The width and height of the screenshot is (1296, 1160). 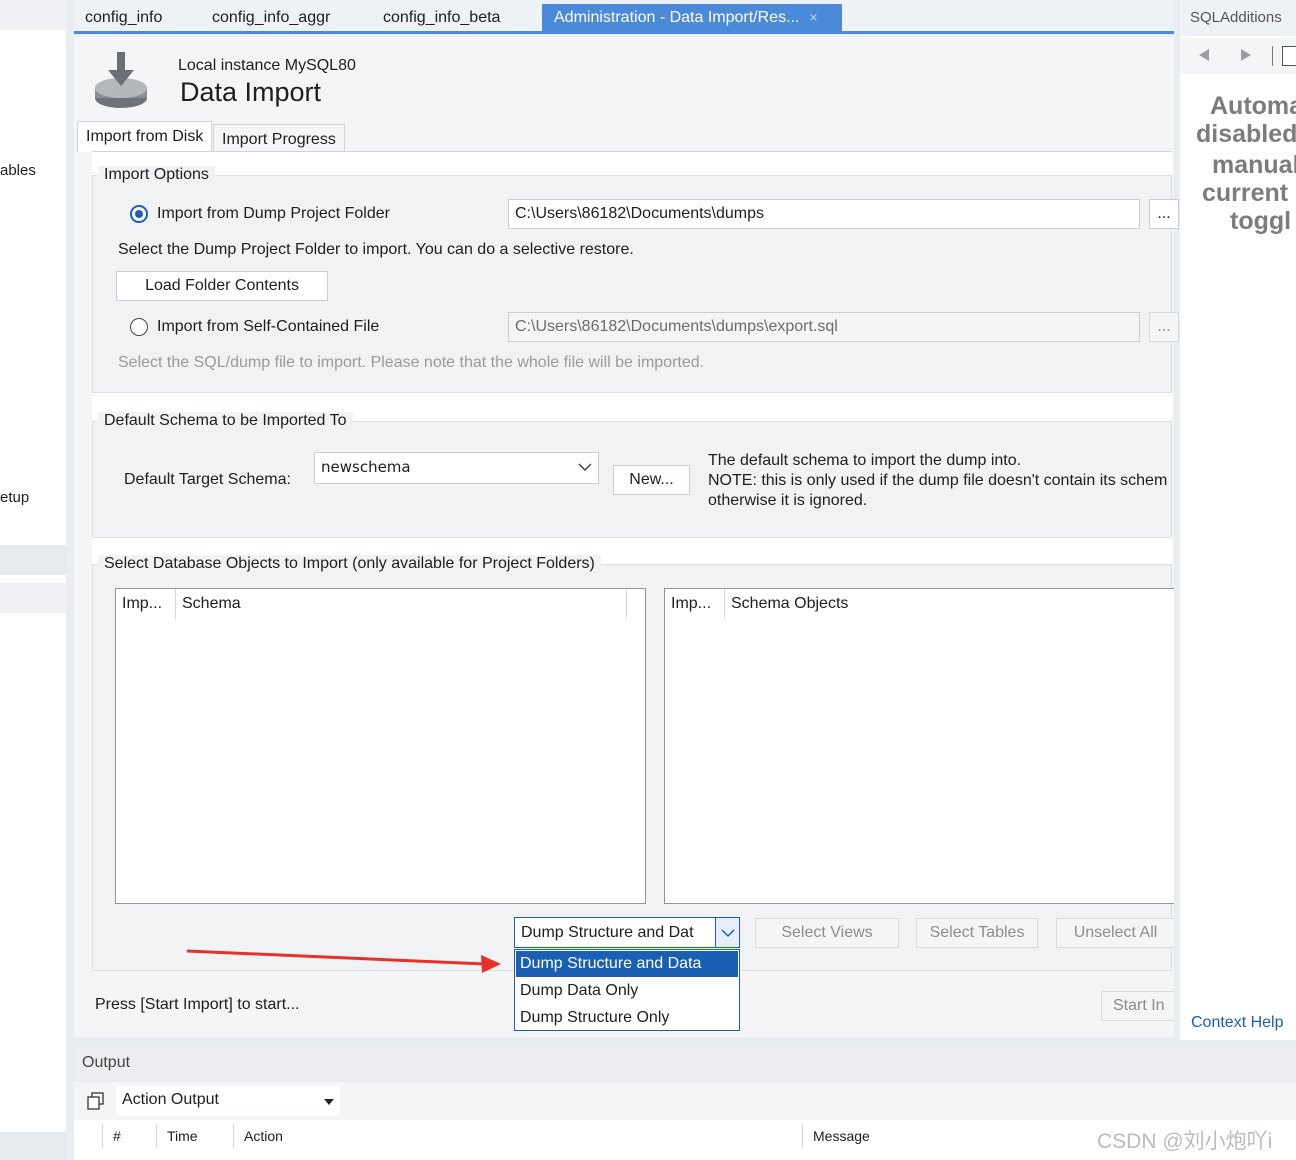 I want to click on folder-path-input: C:\Users\86182\Documents\dumps, so click(x=824, y=214).